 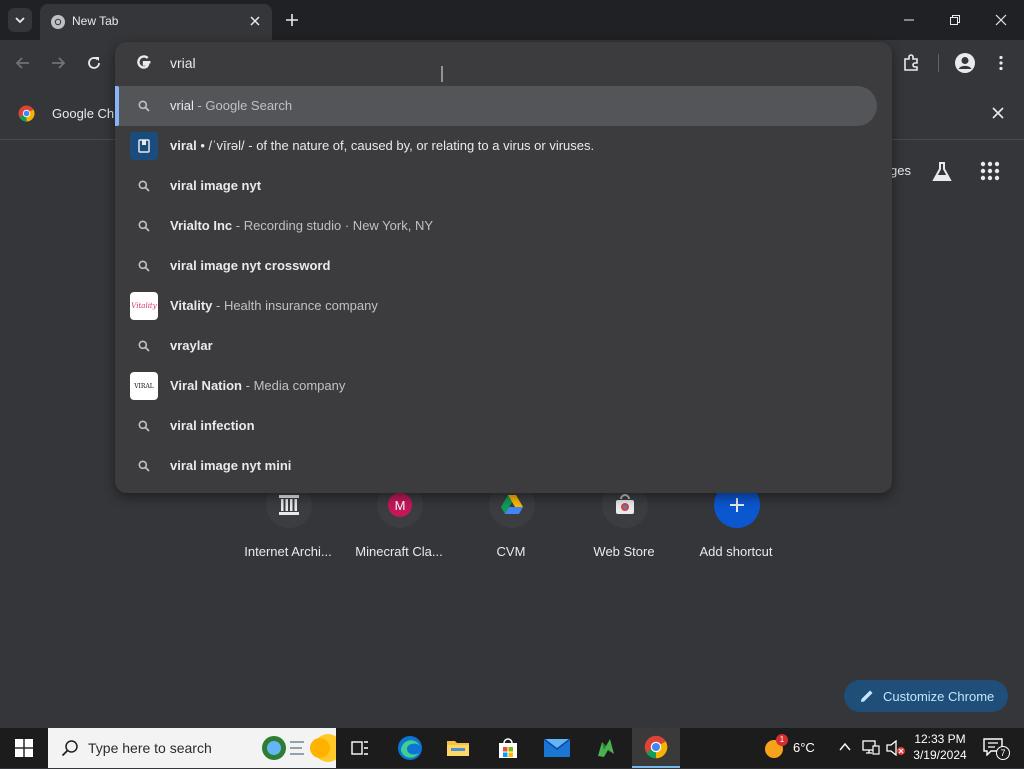 I want to click on address-input: vrial, so click(x=183, y=63).